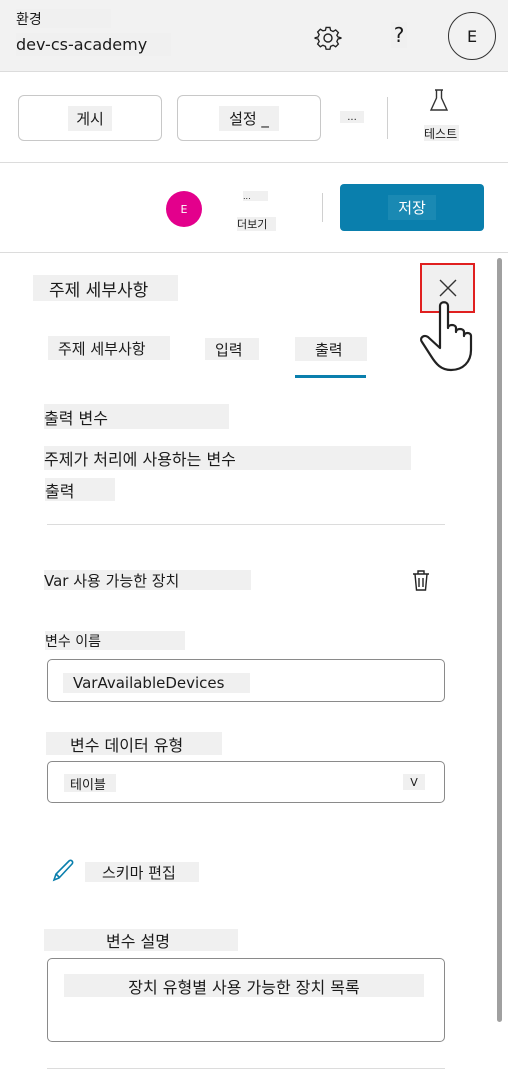  Describe the element at coordinates (115, 640) in the screenshot. I see `variable-name-label: 변수 이름` at that location.